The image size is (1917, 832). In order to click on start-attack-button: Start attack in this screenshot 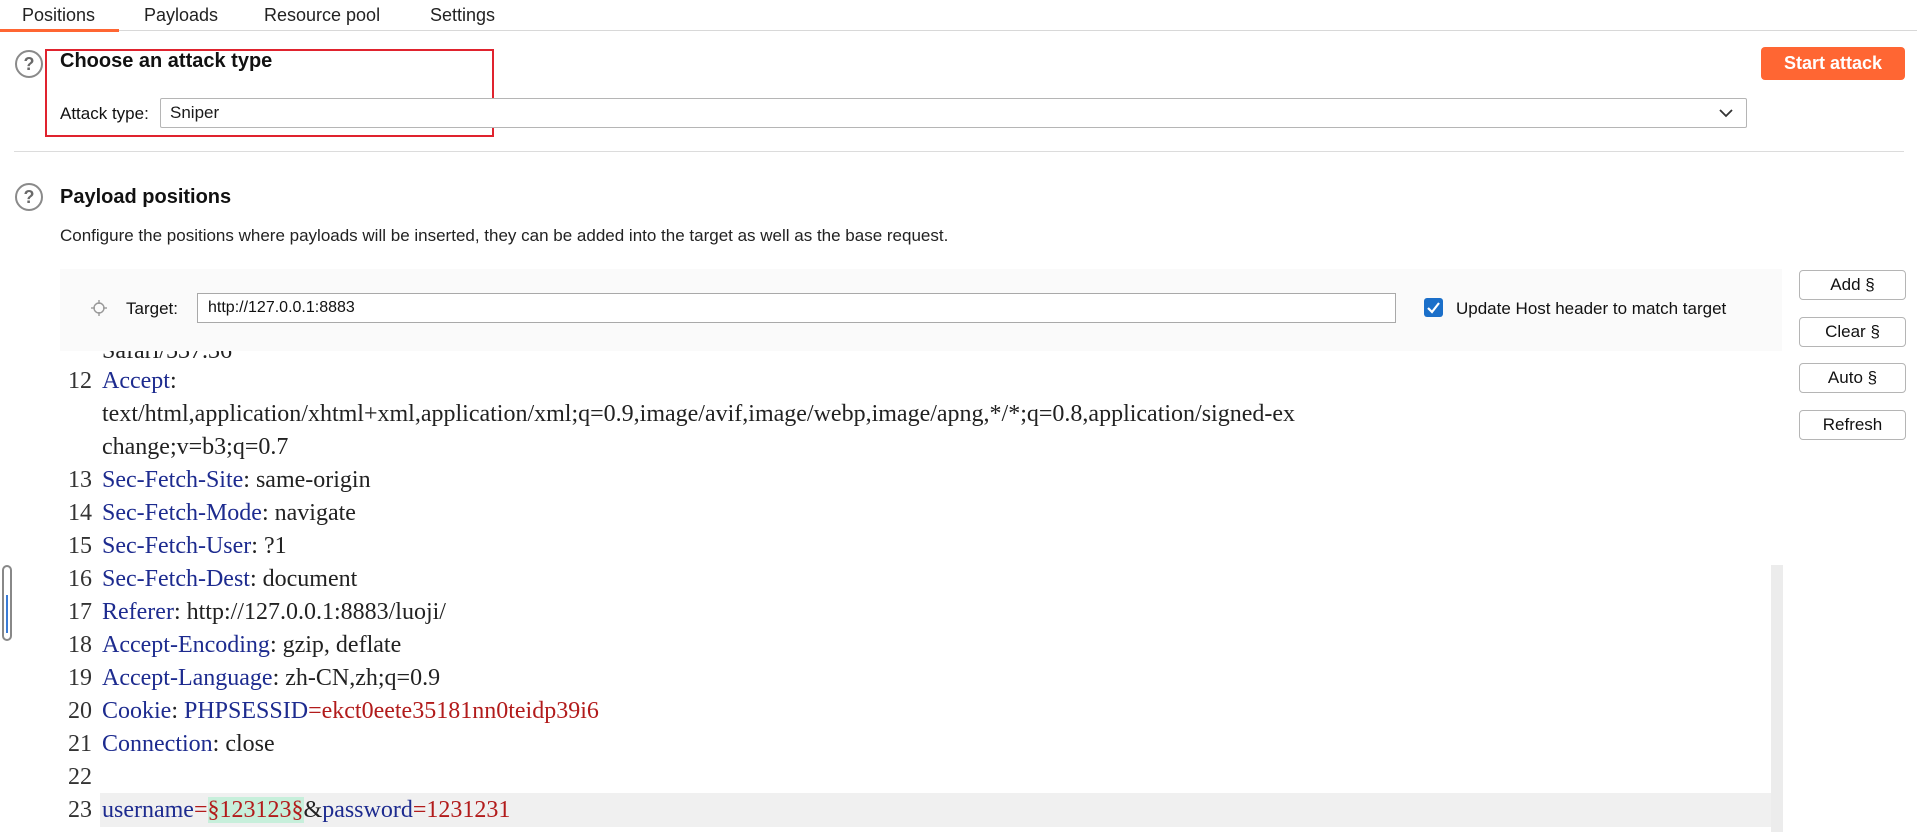, I will do `click(1833, 63)`.